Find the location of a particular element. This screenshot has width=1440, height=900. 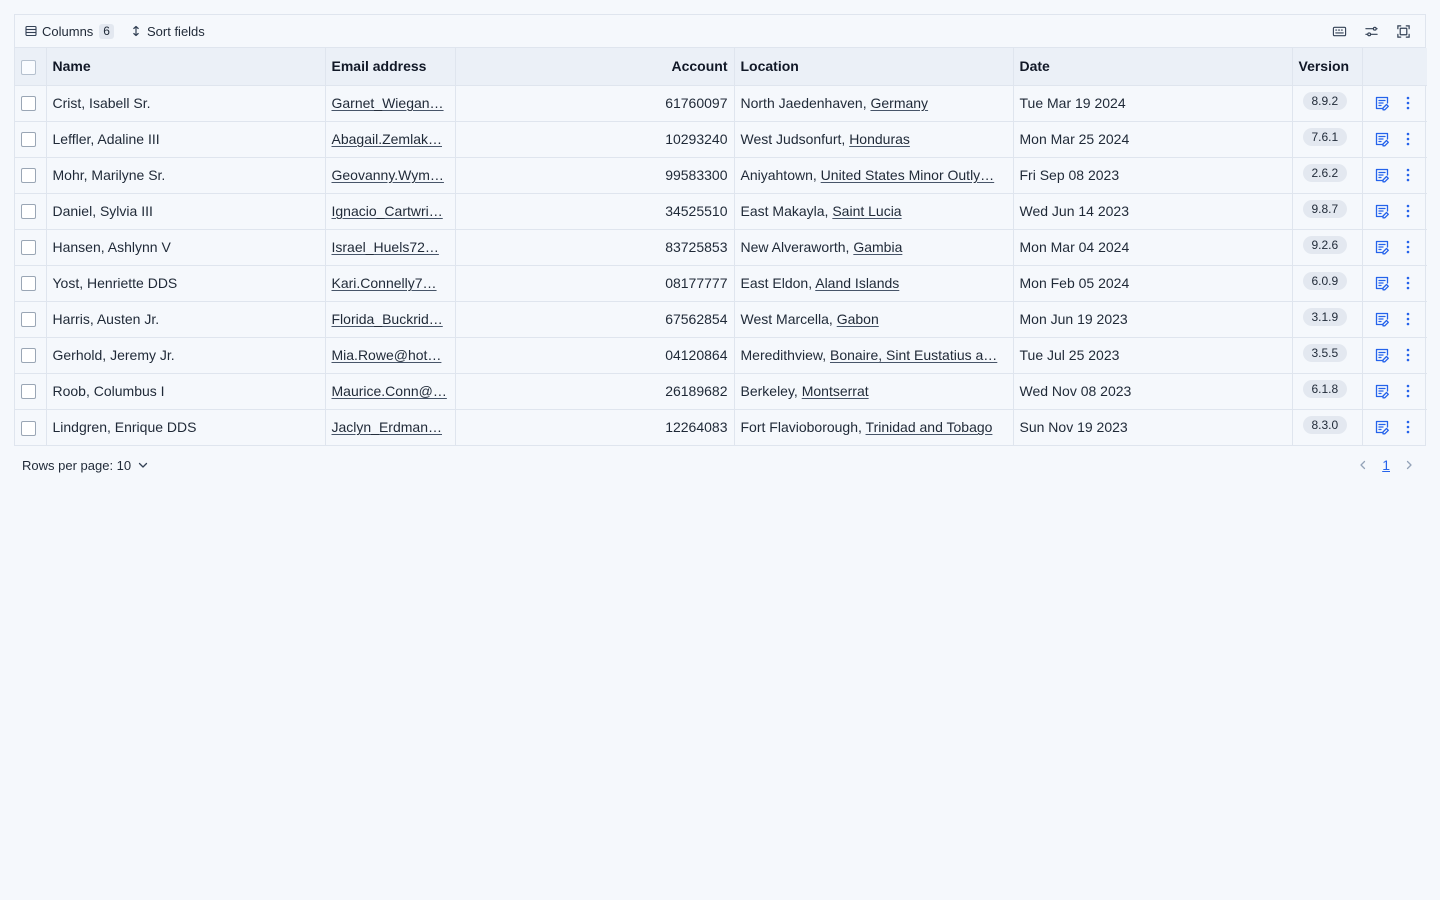

cell-location: East Makayla, Saint Lucia is located at coordinates (874, 211).